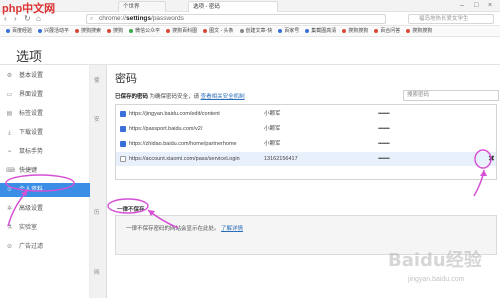  I want to click on logo-text: php中文网, so click(29, 9).